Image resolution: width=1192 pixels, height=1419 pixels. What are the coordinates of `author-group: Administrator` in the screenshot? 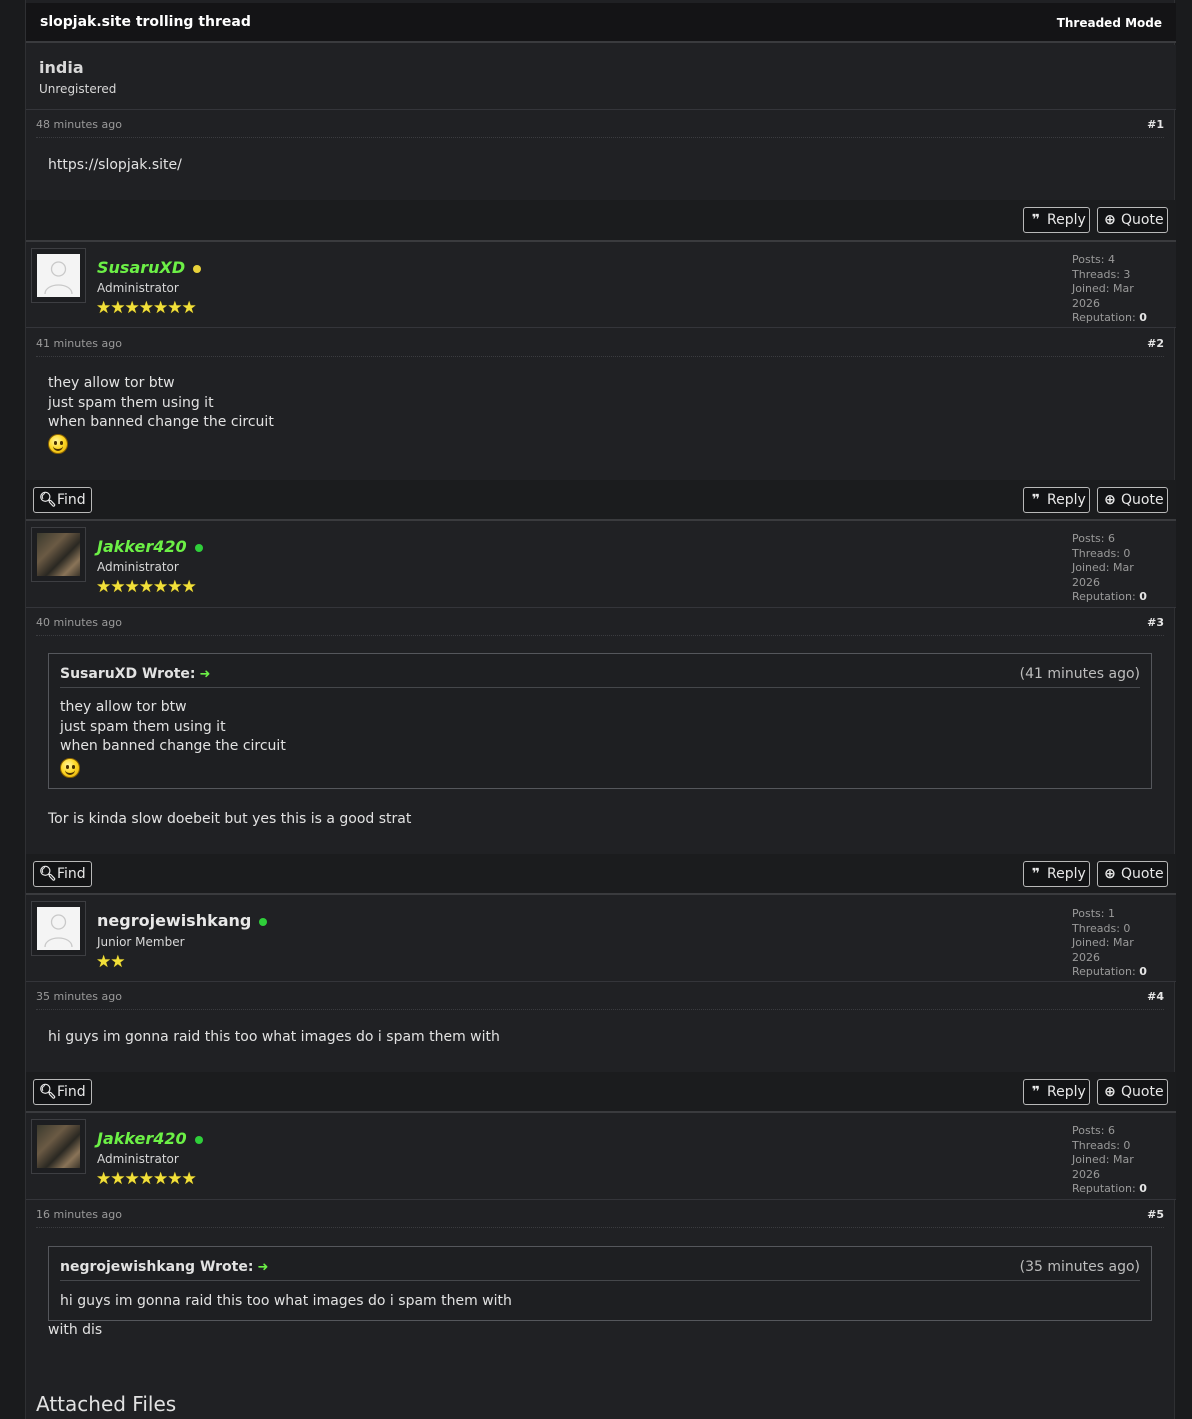 It's located at (138, 288).